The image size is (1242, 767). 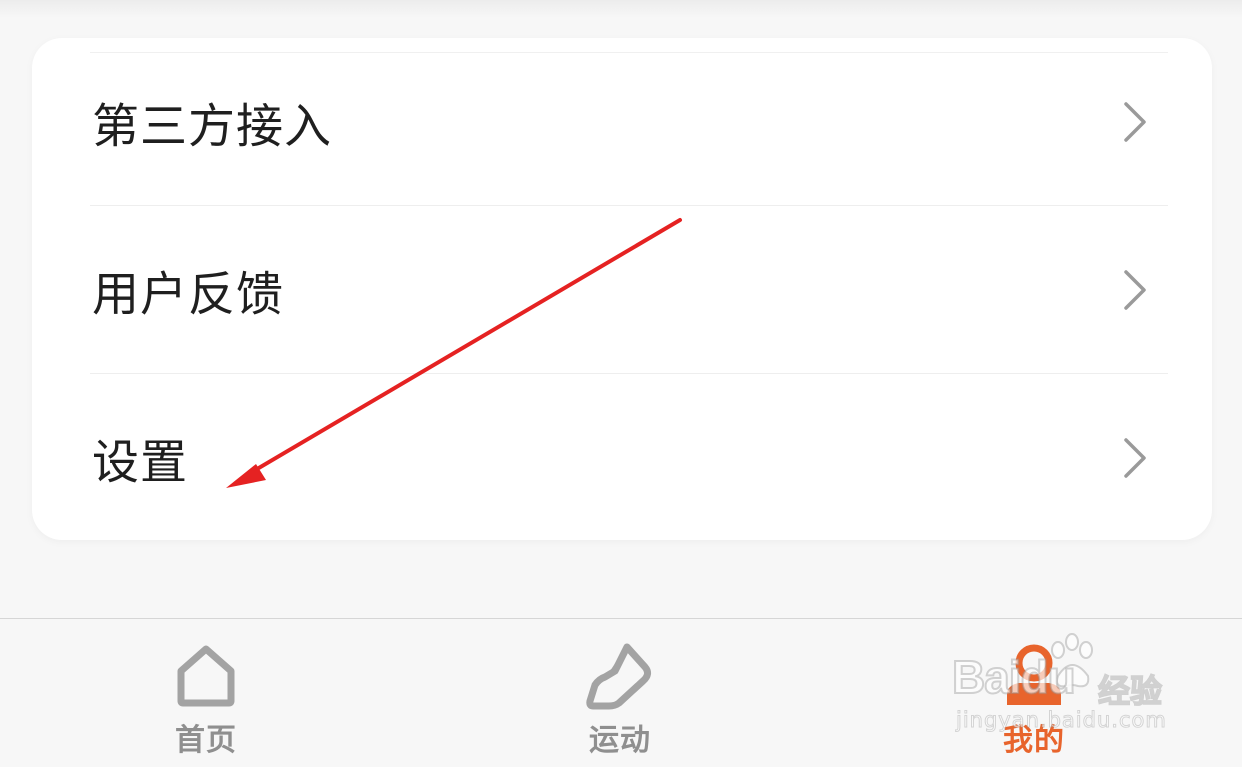 I want to click on tab-label: 首页, so click(x=206, y=740).